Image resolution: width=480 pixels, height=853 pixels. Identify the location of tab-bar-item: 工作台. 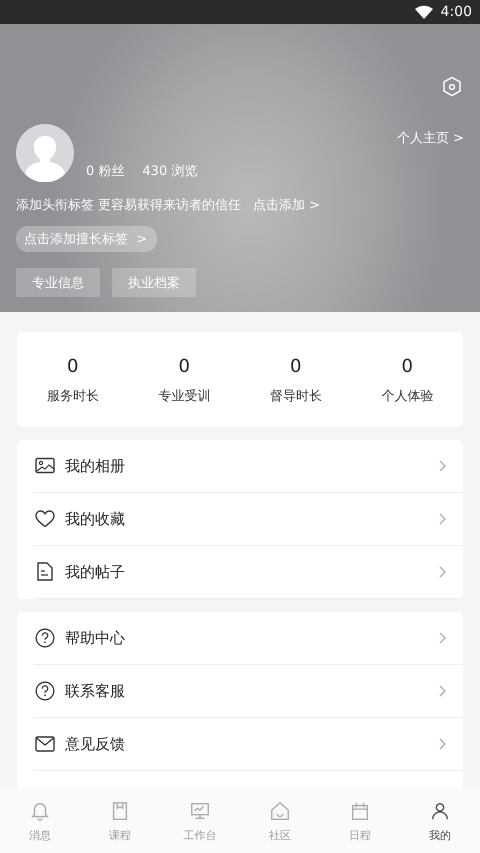
(200, 821).